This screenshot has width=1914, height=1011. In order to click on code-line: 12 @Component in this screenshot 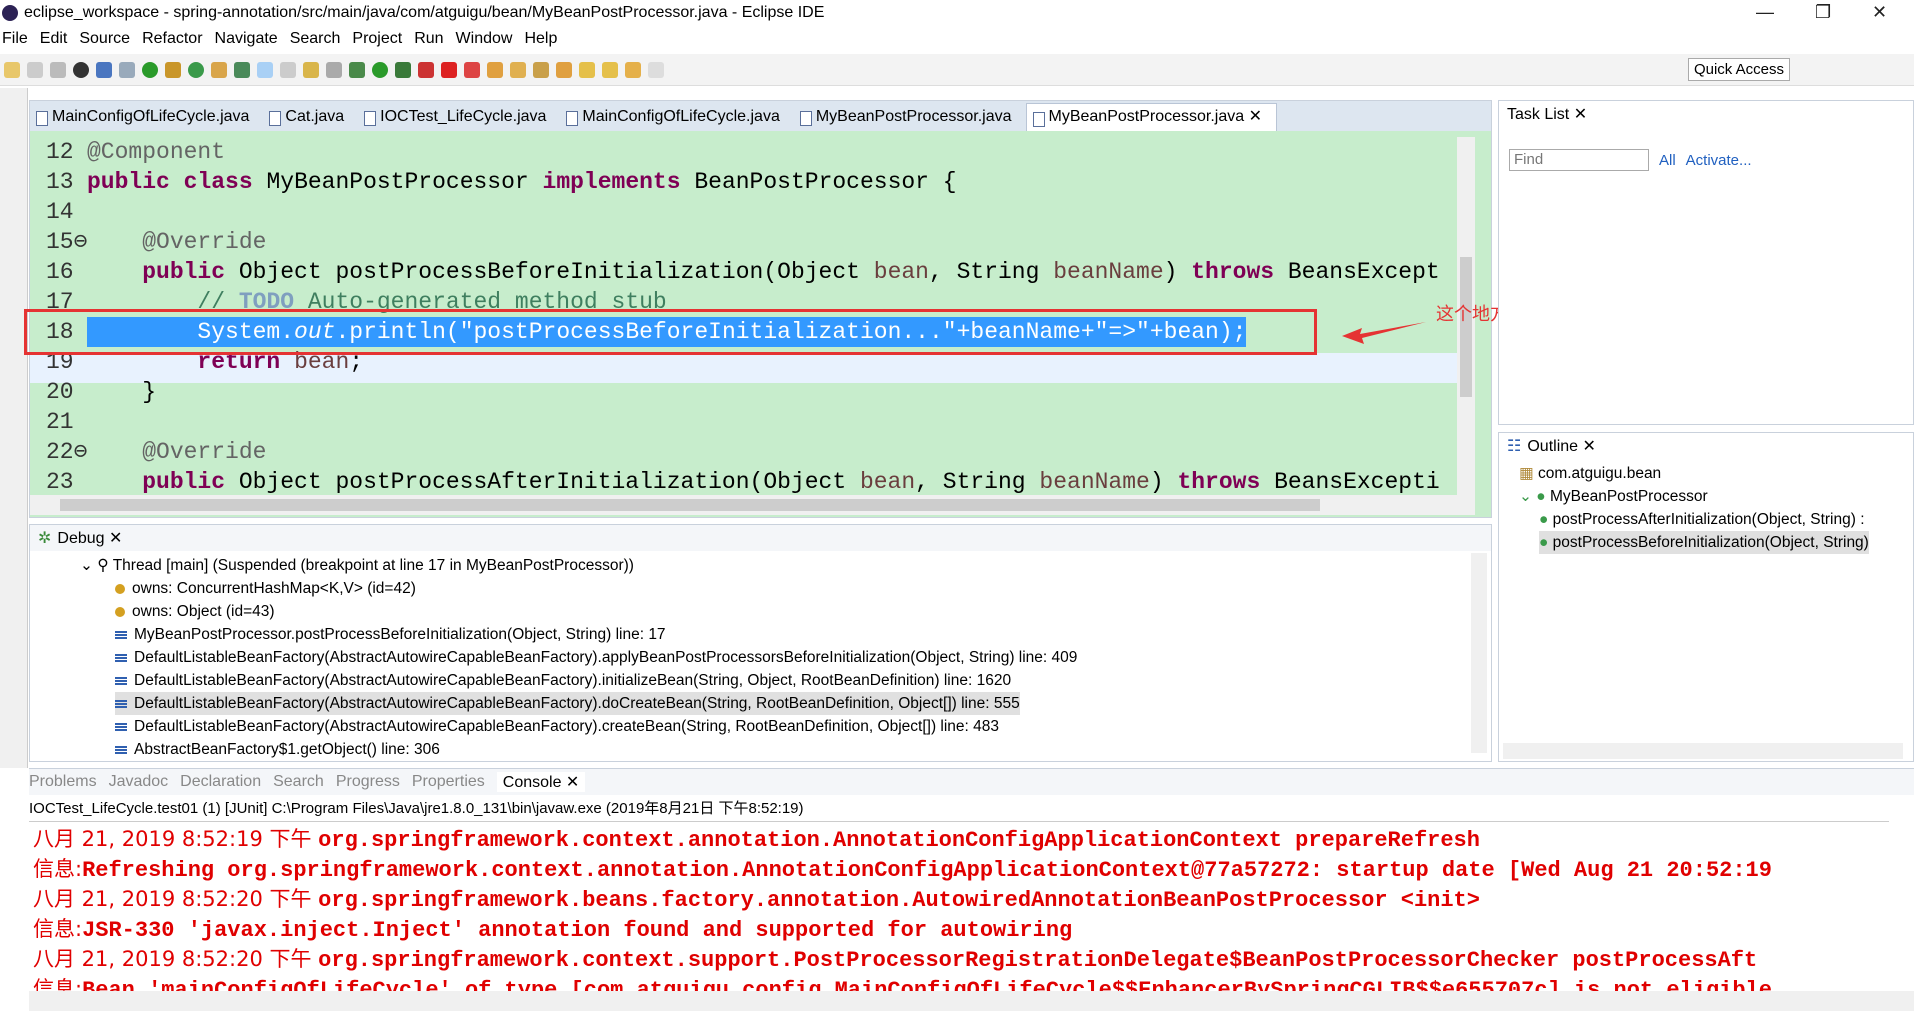, I will do `click(743, 152)`.